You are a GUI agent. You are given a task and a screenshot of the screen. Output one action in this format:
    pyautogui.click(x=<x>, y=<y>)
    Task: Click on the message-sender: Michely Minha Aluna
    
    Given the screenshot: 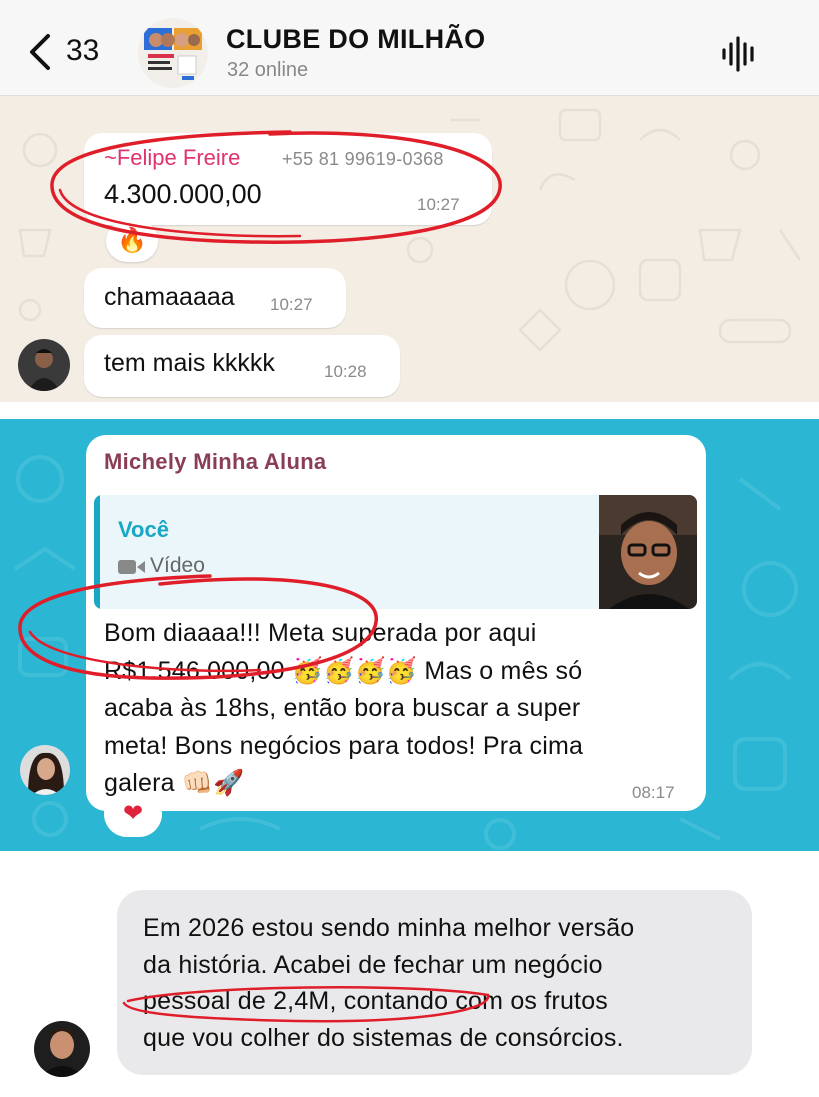 What is the action you would take?
    pyautogui.click(x=215, y=462)
    